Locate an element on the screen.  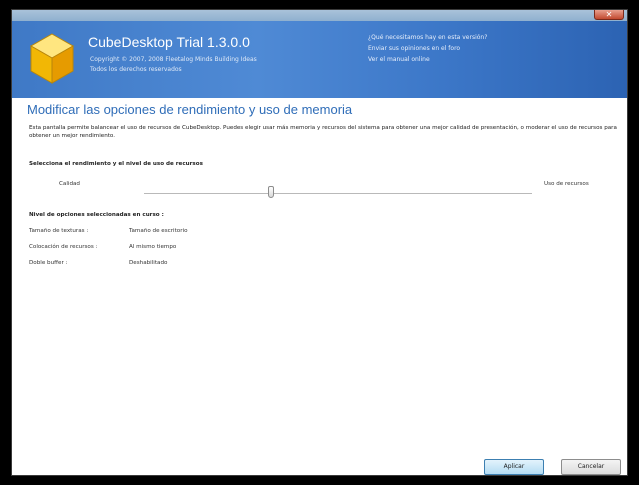
setting-key: Doble buffer : is located at coordinates (48, 263).